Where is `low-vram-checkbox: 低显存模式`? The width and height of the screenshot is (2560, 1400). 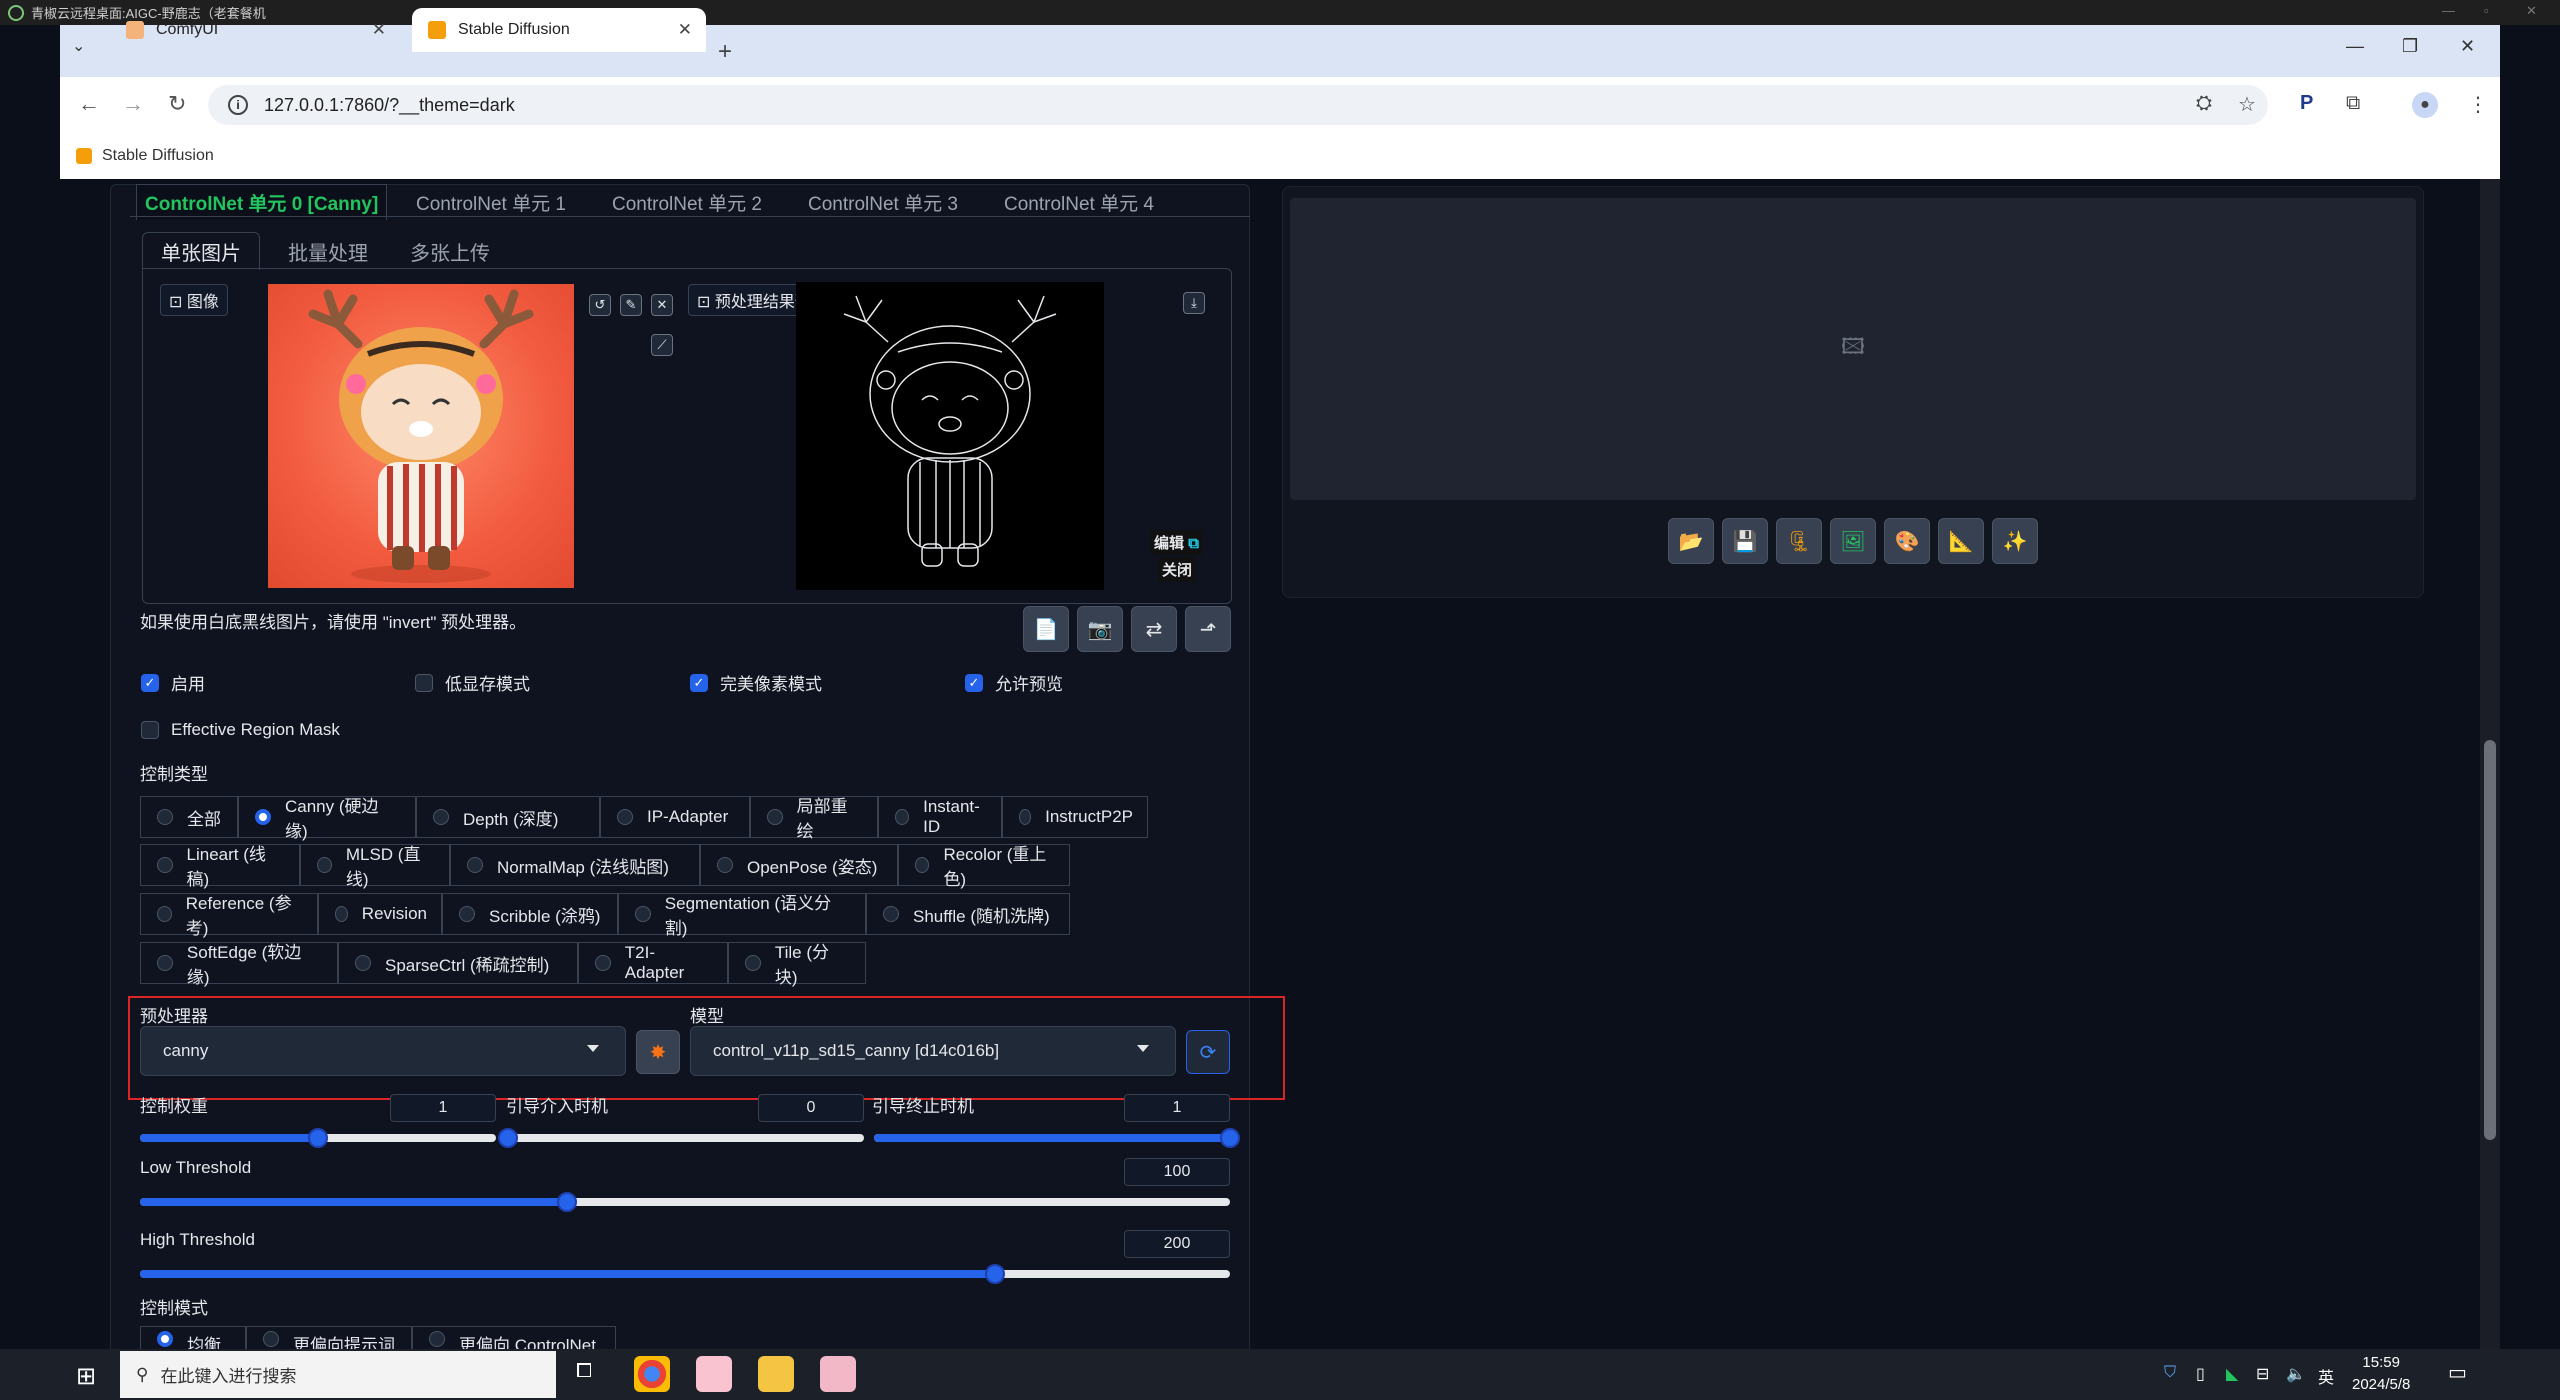 low-vram-checkbox: 低显存模式 is located at coordinates (472, 682).